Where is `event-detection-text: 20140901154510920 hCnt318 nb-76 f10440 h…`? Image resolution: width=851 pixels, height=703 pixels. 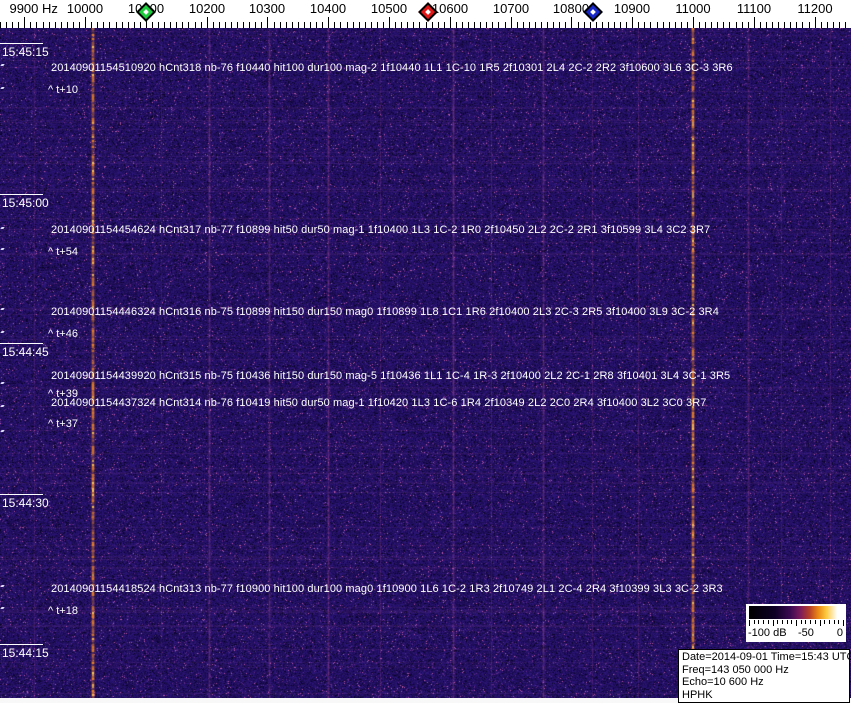 event-detection-text: 20140901154510920 hCnt318 nb-76 f10440 h… is located at coordinates (392, 68).